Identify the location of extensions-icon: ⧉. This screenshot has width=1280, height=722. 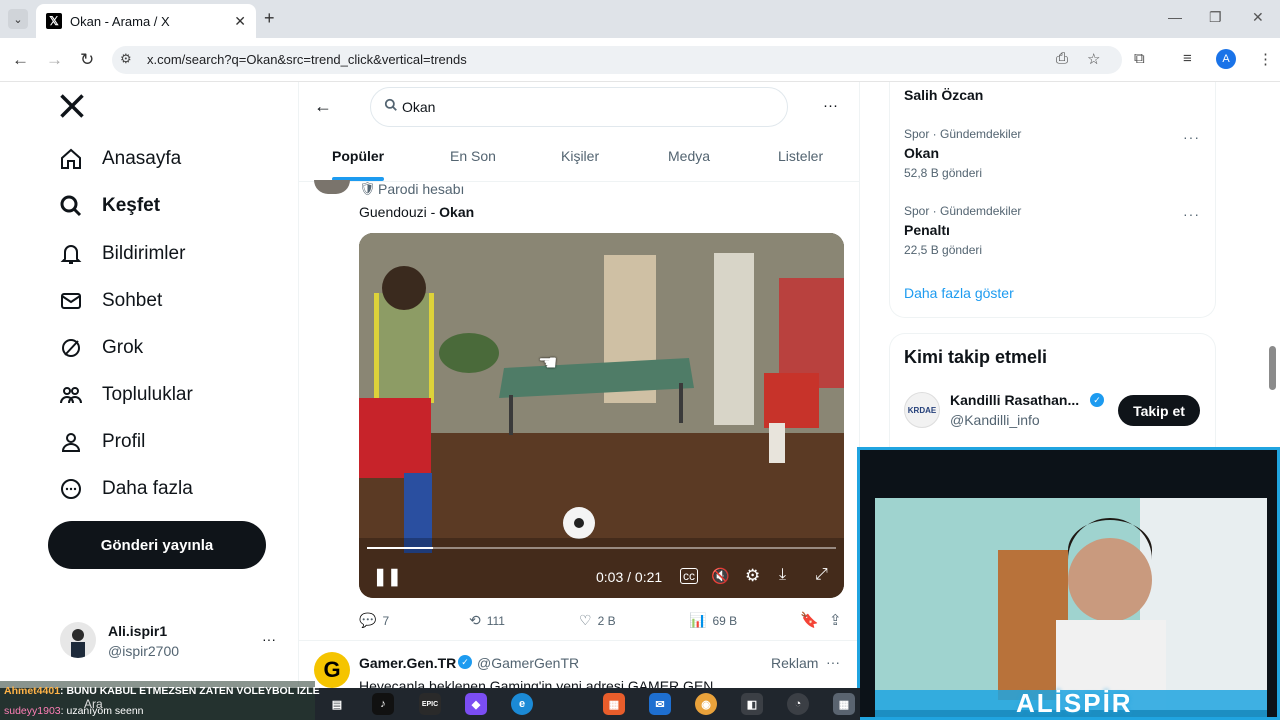
(1139, 58).